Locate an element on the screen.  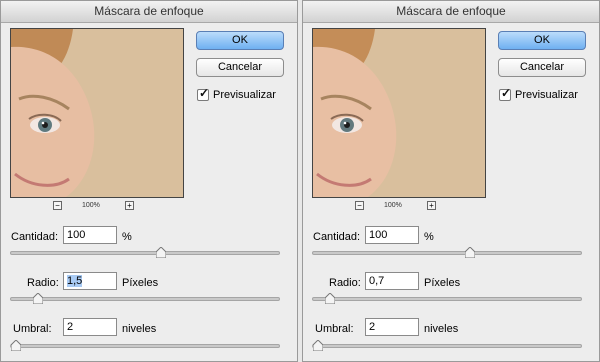
radio-field: 1,5 is located at coordinates (90, 281).